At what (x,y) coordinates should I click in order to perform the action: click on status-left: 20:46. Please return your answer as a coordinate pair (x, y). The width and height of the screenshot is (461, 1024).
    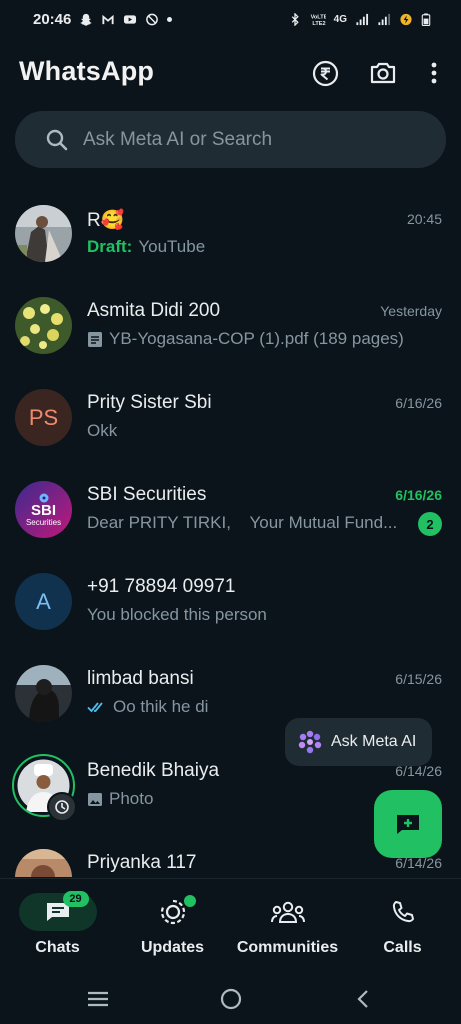
    Looking at the image, I should click on (103, 19).